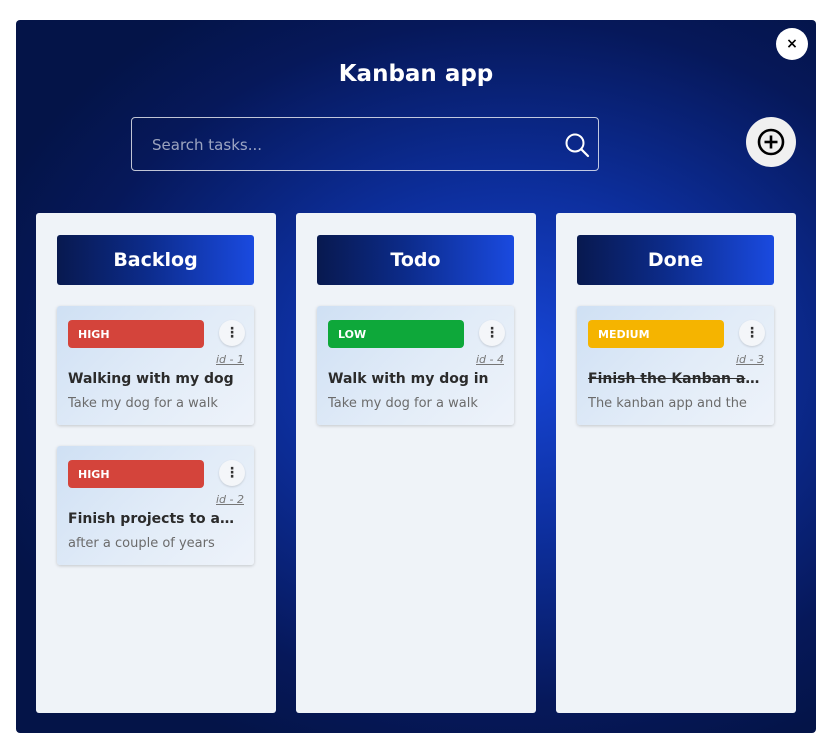  Describe the element at coordinates (408, 379) in the screenshot. I see `card-title: Walk with my dog in` at that location.